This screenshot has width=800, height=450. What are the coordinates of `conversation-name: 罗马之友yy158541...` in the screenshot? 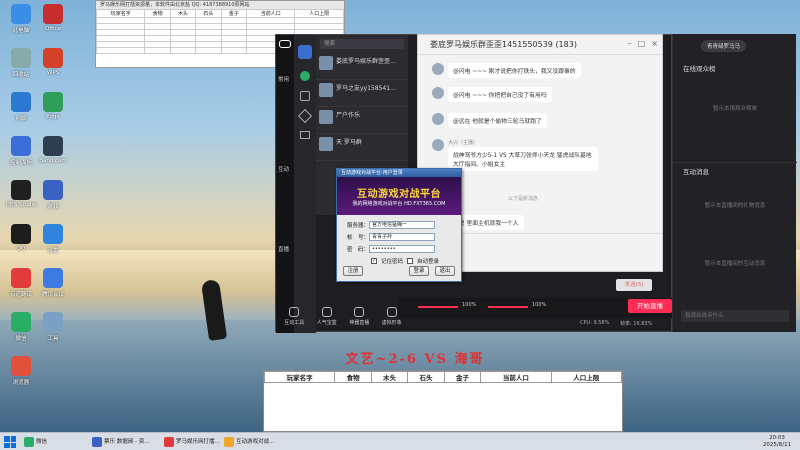 It's located at (366, 88).